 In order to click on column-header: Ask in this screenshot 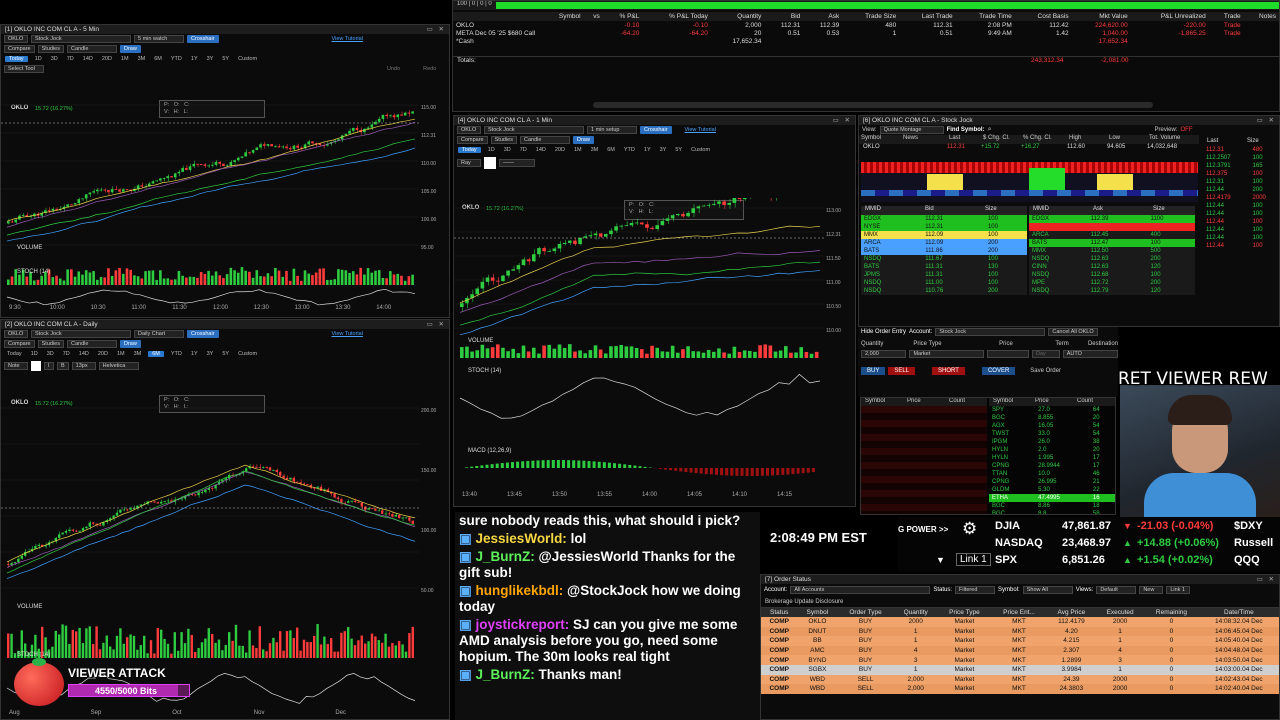, I will do `click(822, 16)`.